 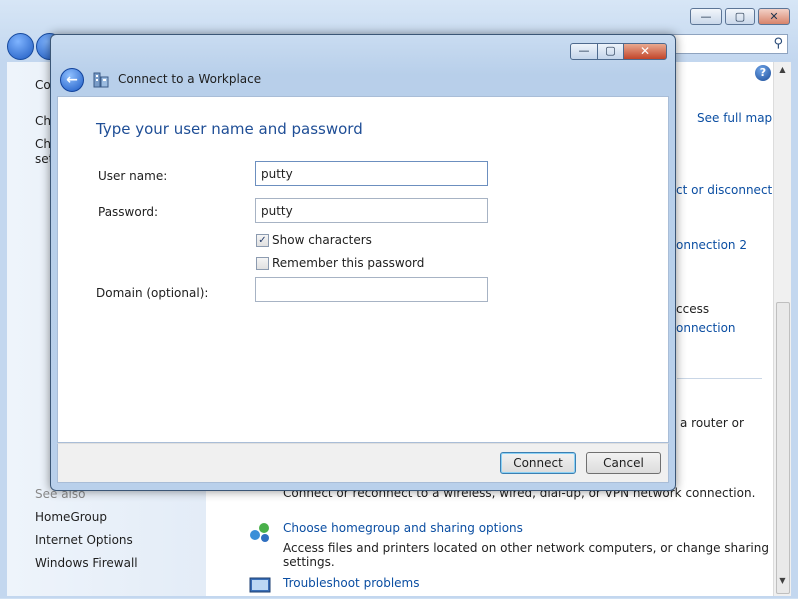 What do you see at coordinates (623, 463) in the screenshot?
I see `cancel-button: Cancel` at bounding box center [623, 463].